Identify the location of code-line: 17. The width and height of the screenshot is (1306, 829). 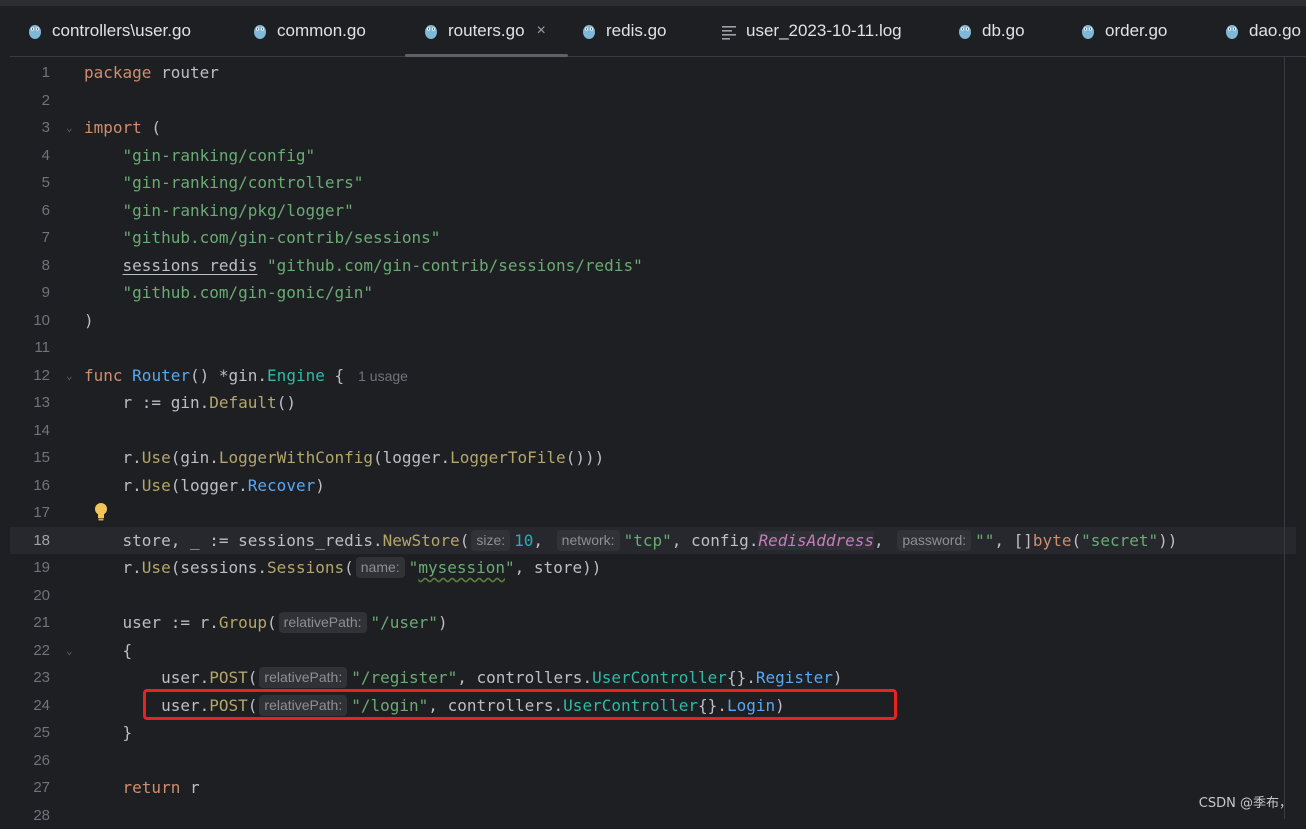
(653, 513).